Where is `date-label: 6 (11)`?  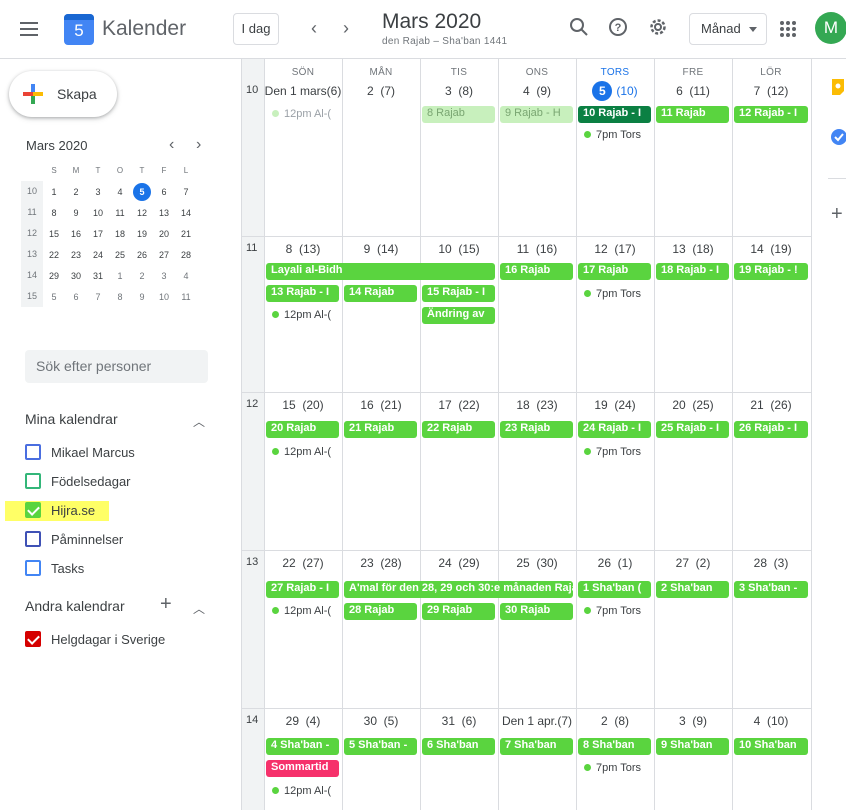
date-label: 6 (11) is located at coordinates (693, 91).